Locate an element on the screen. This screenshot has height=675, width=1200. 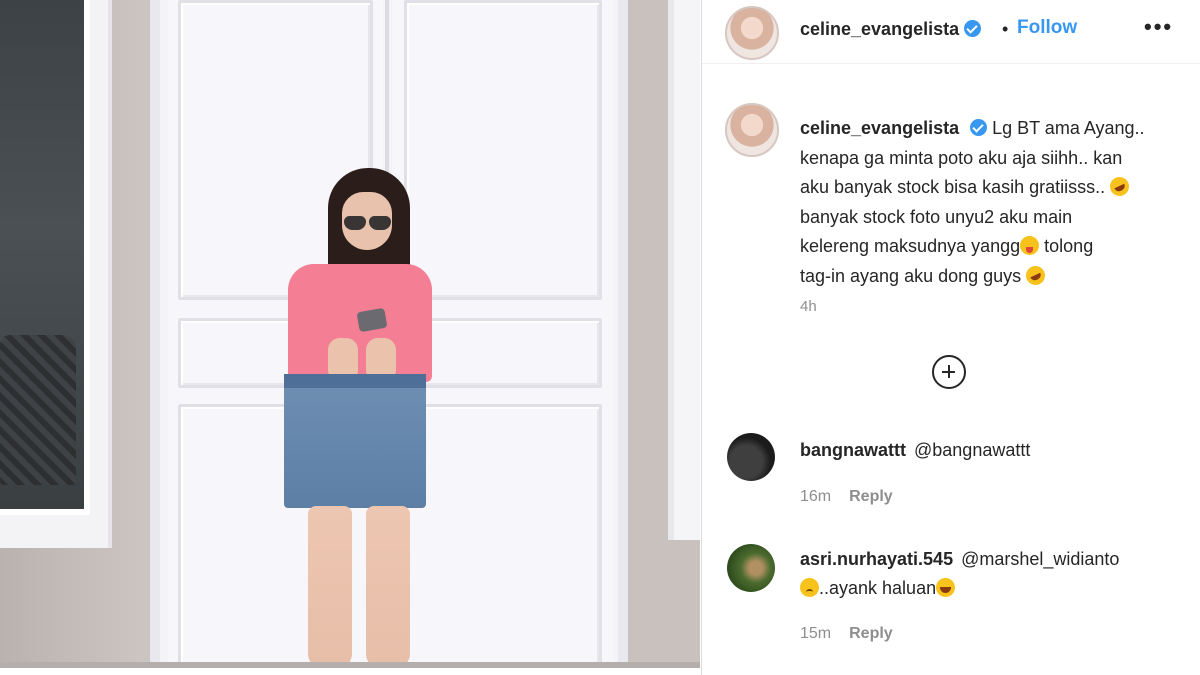
post-header: celine_evangelista • Follow ••• is located at coordinates (951, 32).